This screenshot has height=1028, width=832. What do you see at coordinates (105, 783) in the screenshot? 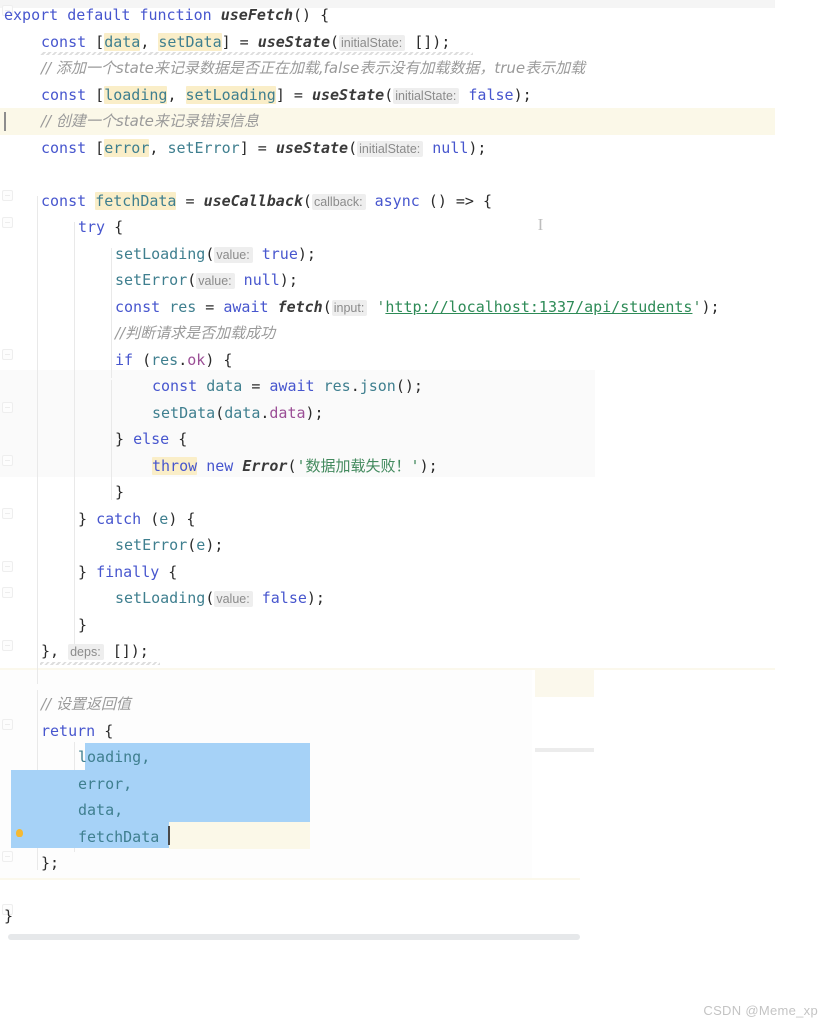
I see `code-token: error,` at bounding box center [105, 783].